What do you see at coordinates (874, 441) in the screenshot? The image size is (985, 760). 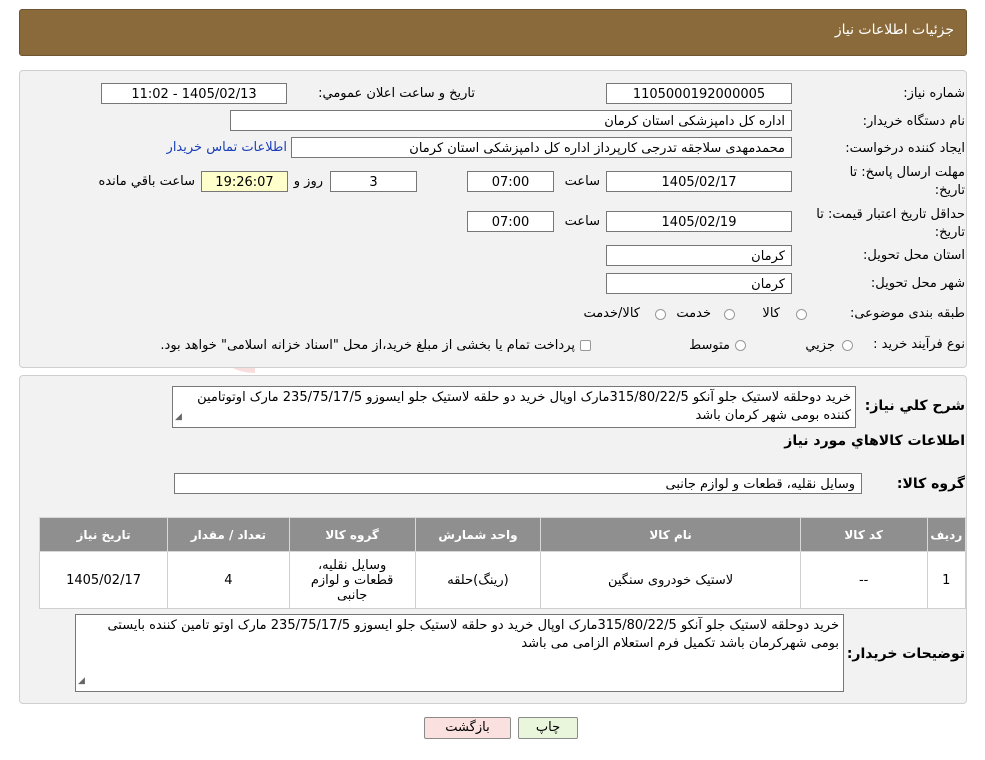 I see `goods-info-title: اطلاعات کالاهاي مورد نياز` at bounding box center [874, 441].